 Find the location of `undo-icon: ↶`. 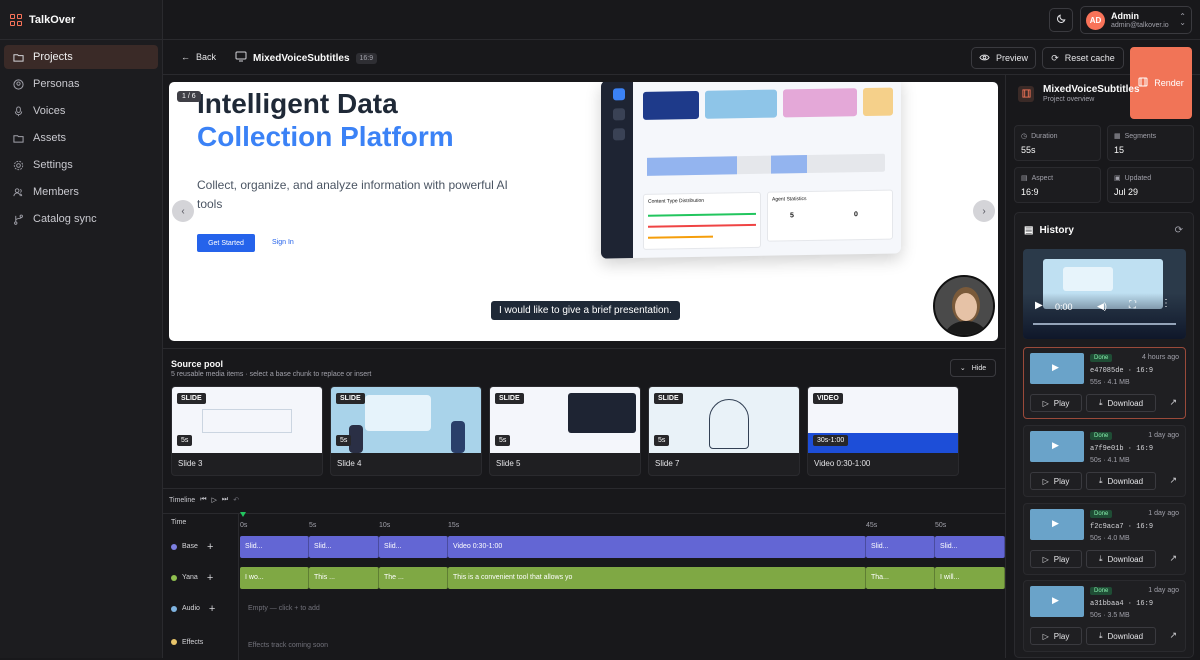

undo-icon: ↶ is located at coordinates (236, 500).